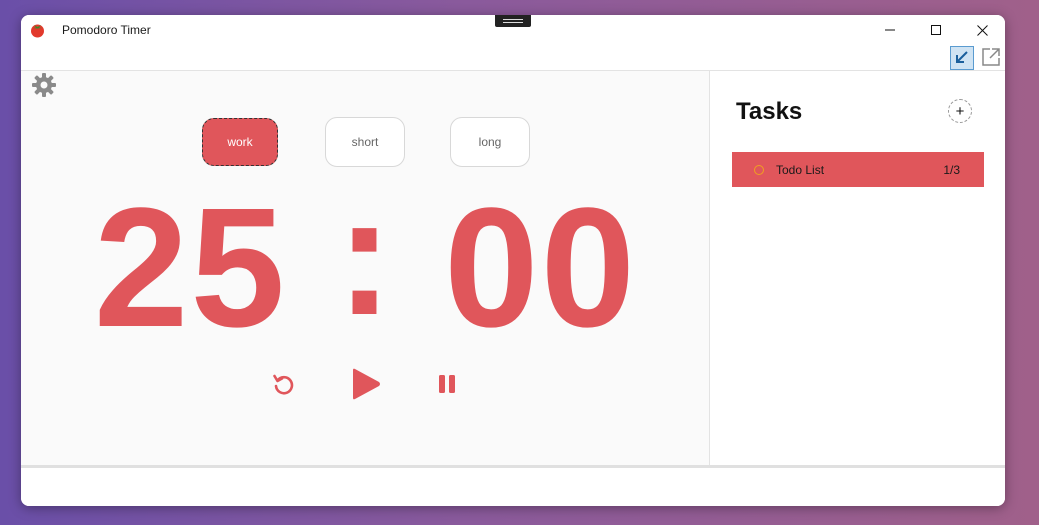 Image resolution: width=1039 pixels, height=525 pixels. I want to click on add-task-button: +, so click(960, 111).